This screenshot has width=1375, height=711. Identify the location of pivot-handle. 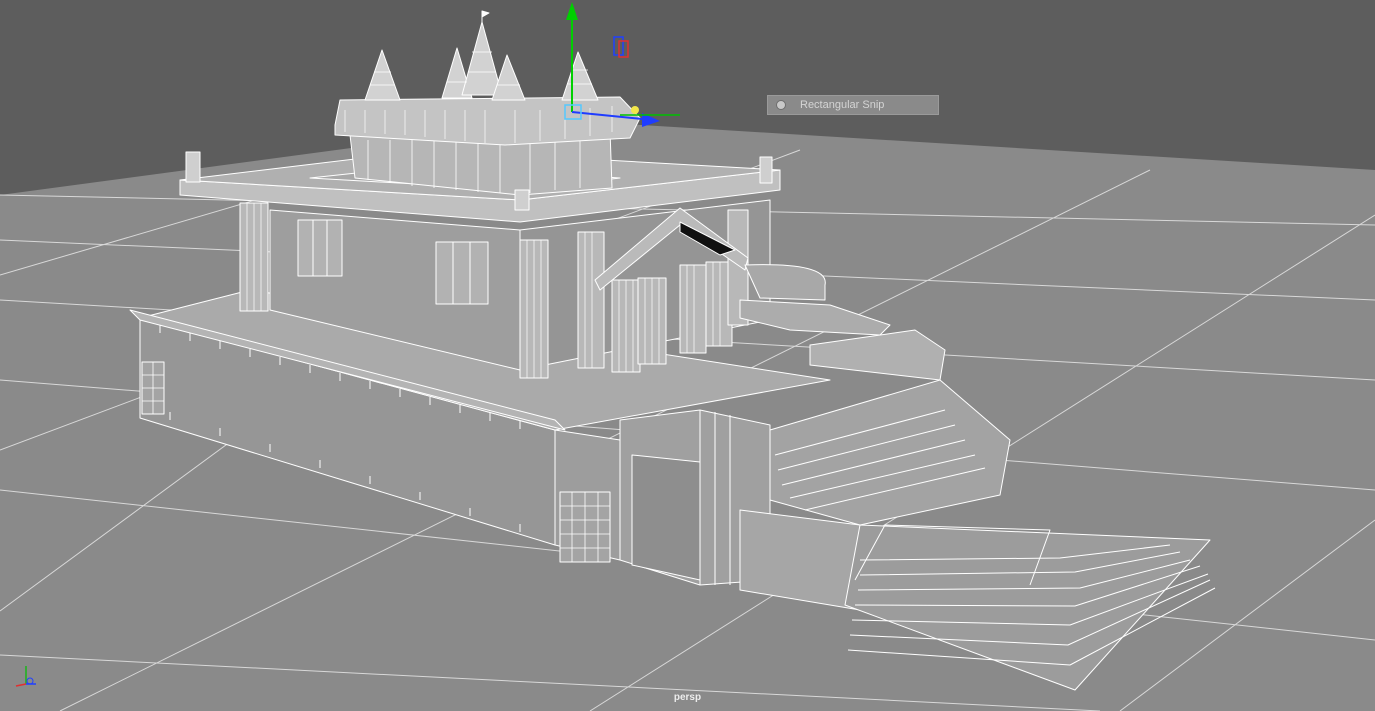
(635, 110).